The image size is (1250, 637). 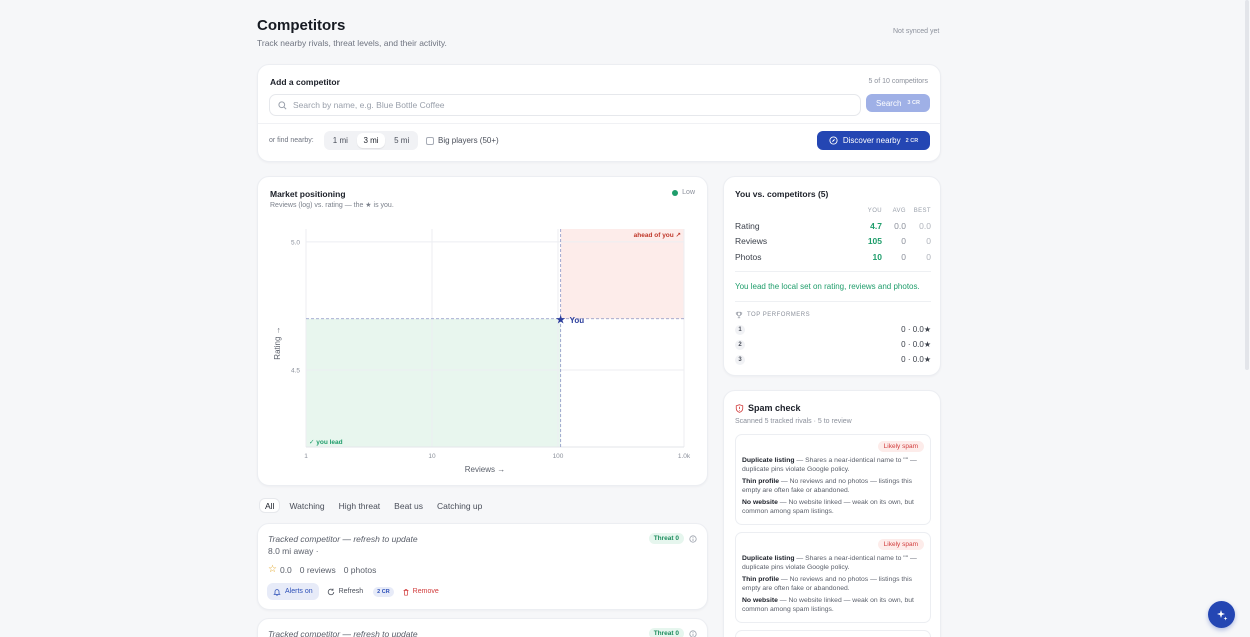 I want to click on you-star-point: ★, so click(x=560, y=319).